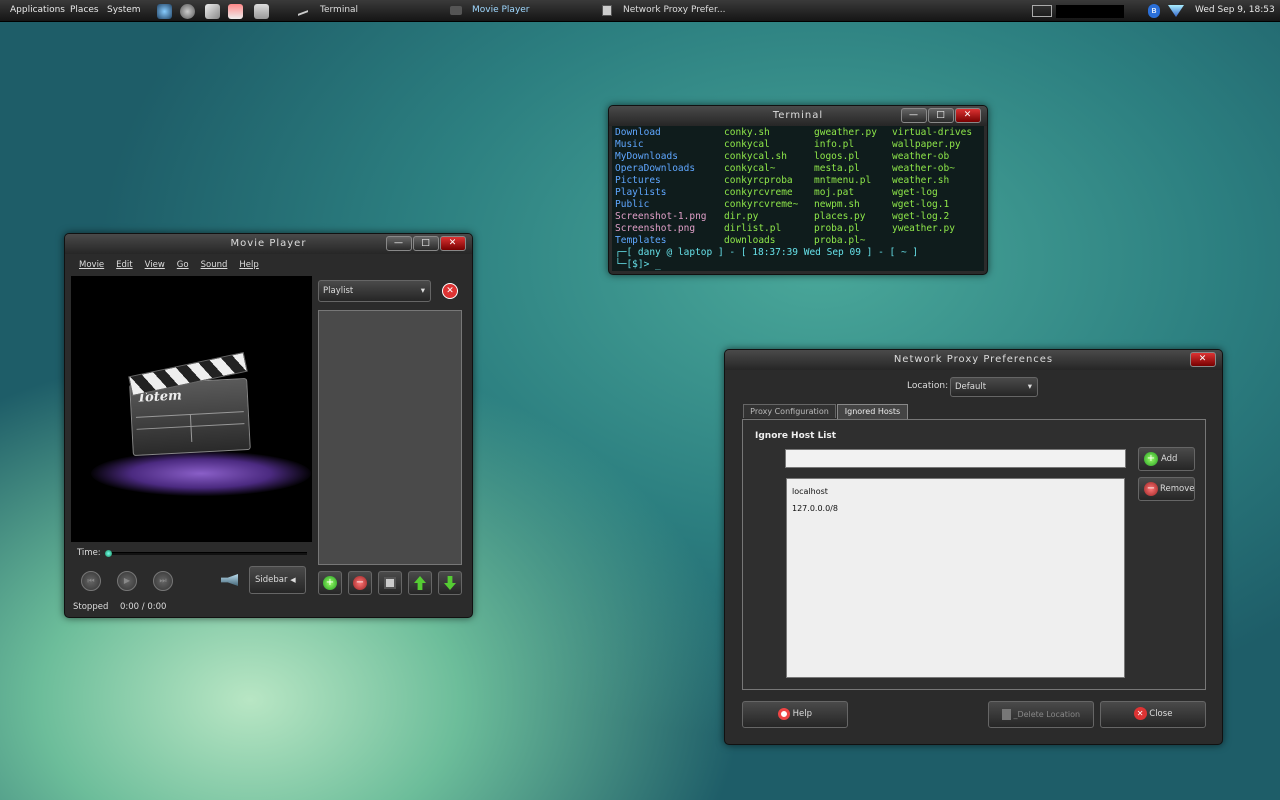 This screenshot has width=1280, height=800. I want to click on terminal-title: Terminal, so click(798, 115).